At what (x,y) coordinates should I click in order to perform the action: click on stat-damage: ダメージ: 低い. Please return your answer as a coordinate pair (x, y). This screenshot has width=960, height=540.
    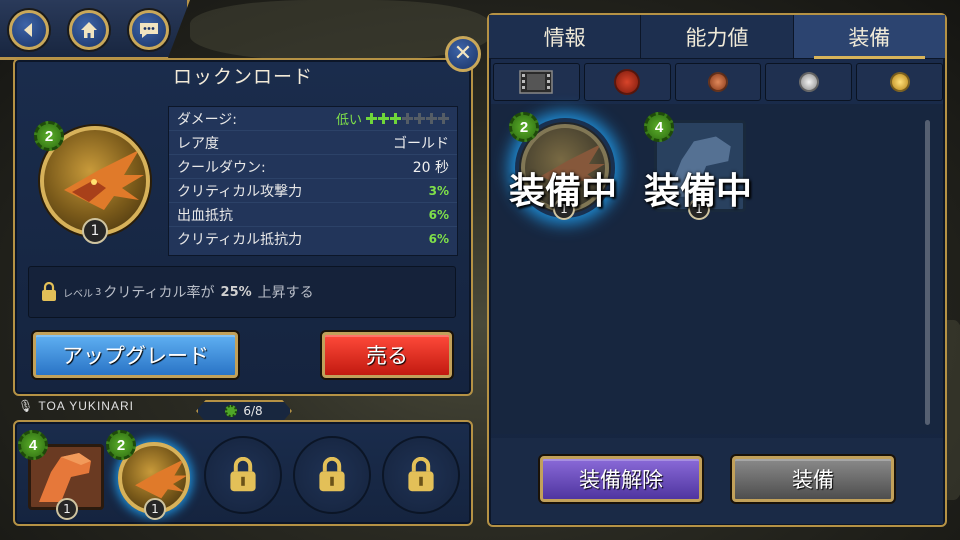
    Looking at the image, I should click on (313, 119).